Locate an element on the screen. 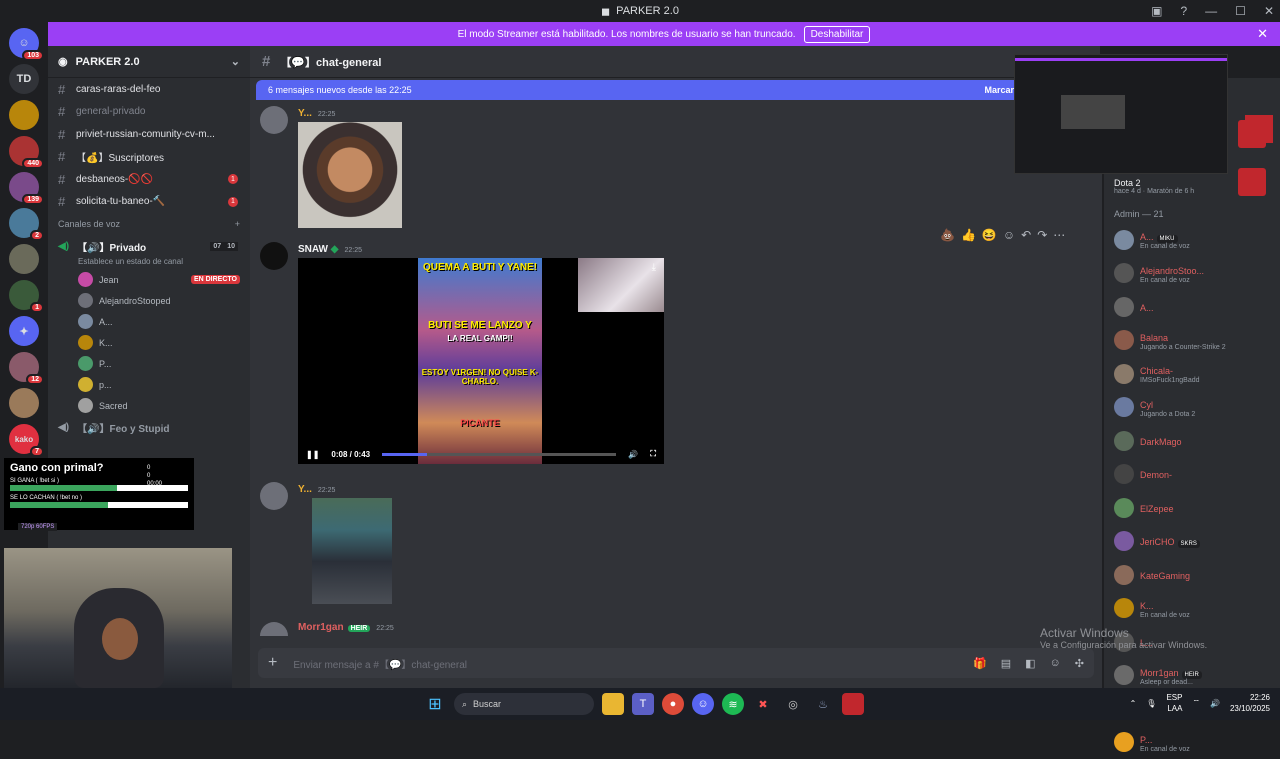 The height and width of the screenshot is (759, 1280). file-explorer-icon is located at coordinates (613, 704).